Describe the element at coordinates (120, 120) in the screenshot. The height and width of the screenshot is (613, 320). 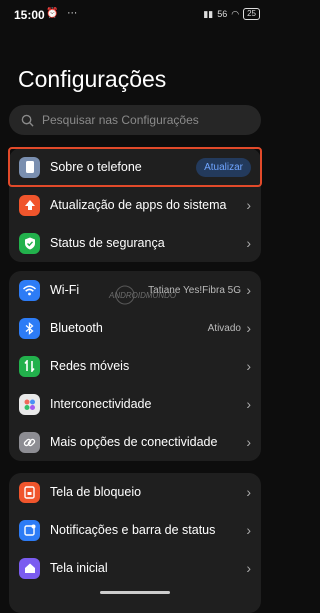
I see `search-placeholder: Pesquisar nas Configurações` at that location.